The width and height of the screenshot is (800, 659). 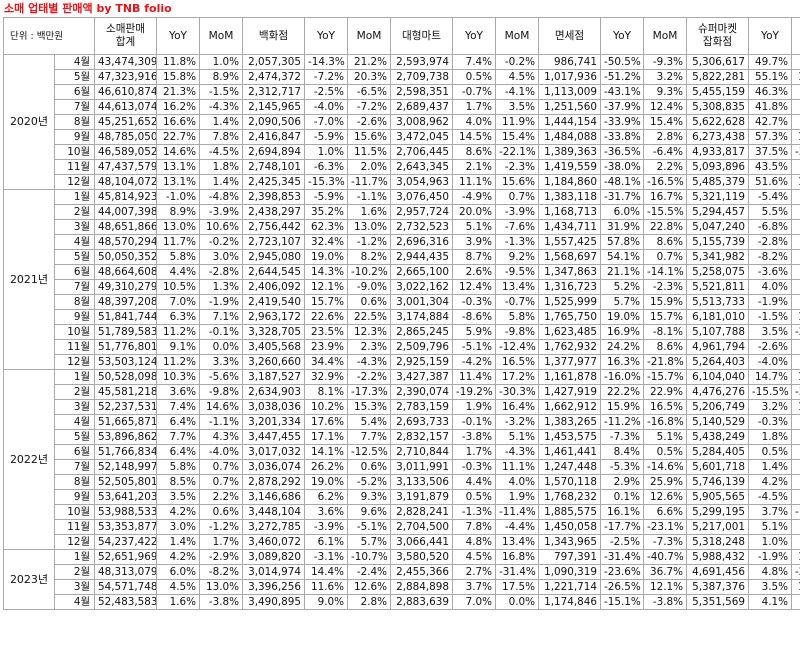 I want to click on value-cell: 1,383,118, so click(x=570, y=197).